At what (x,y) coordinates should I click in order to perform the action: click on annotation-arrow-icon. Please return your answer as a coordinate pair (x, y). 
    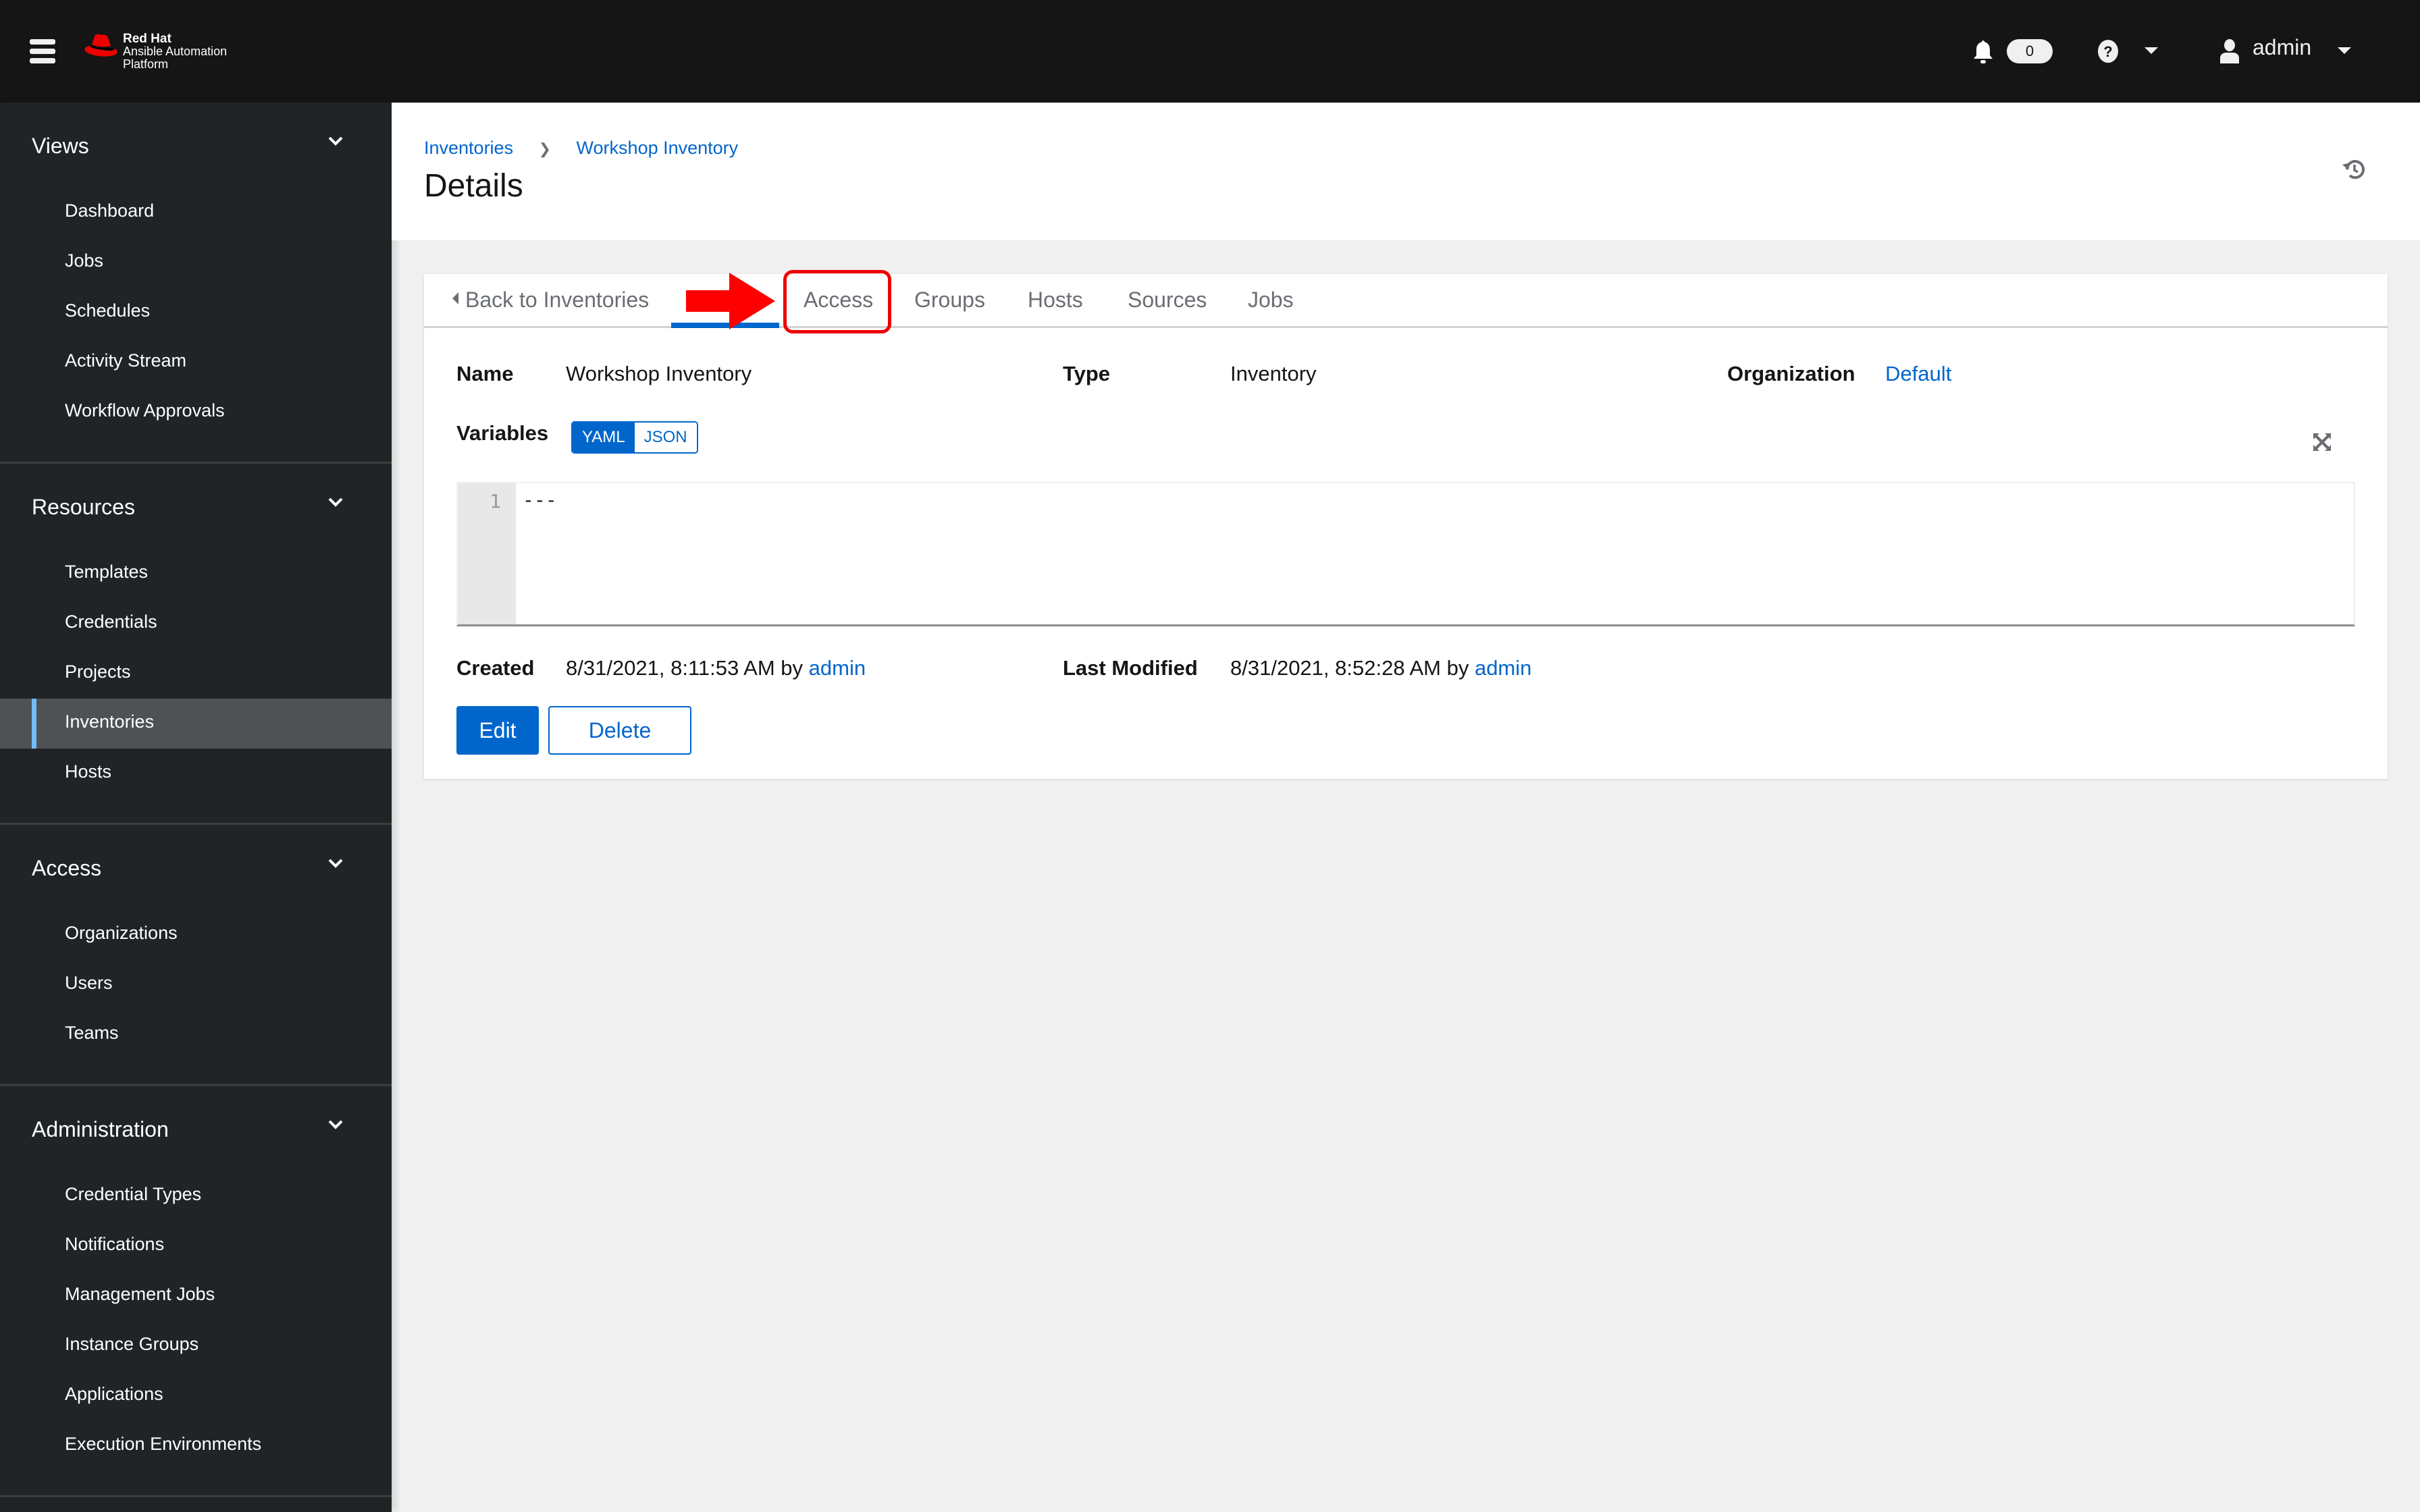
    Looking at the image, I should click on (730, 301).